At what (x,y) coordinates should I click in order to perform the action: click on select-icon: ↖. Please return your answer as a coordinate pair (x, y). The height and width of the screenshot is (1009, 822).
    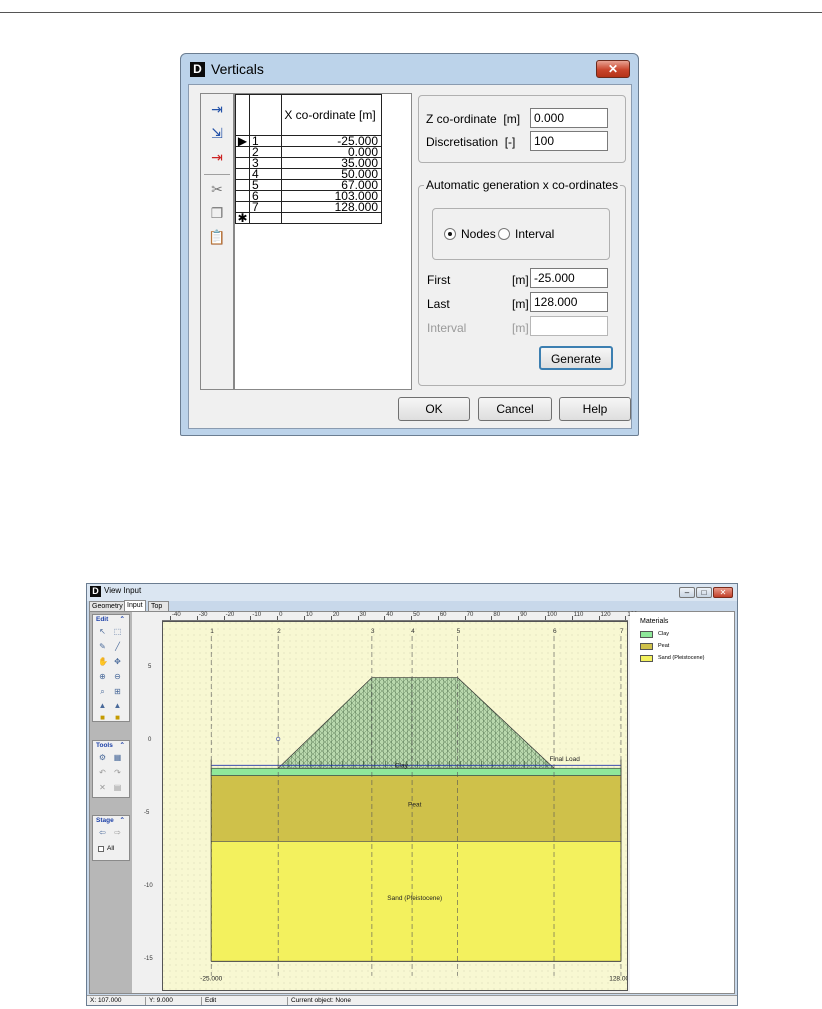
    Looking at the image, I should click on (102, 631).